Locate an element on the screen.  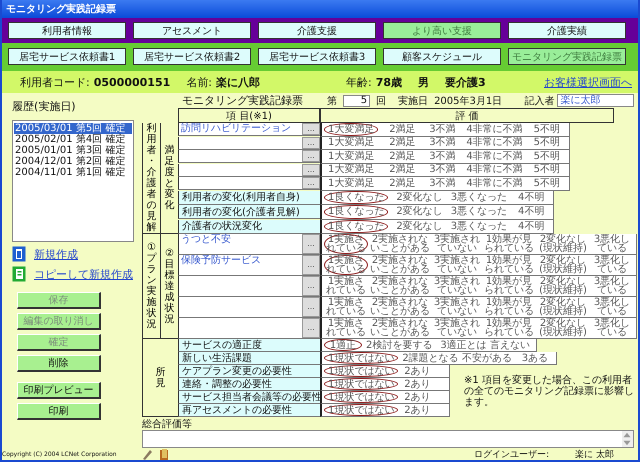
rating-option: 2課題となる 不安がある is located at coordinates (457, 358).